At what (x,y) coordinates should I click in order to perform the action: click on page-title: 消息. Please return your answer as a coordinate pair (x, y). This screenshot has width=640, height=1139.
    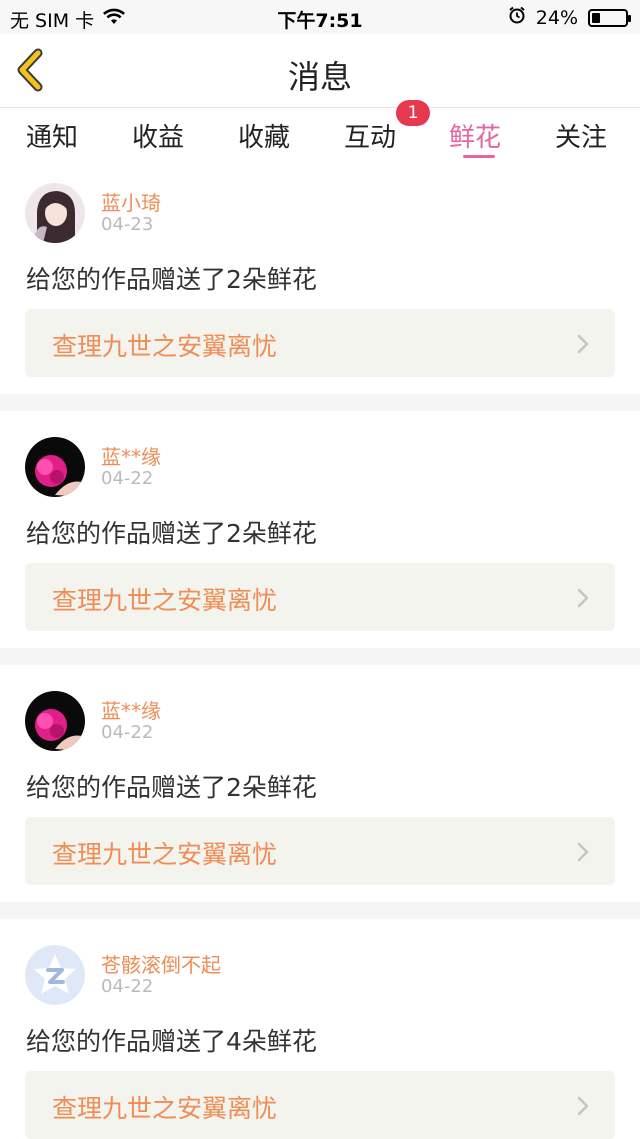
    Looking at the image, I should click on (319, 77).